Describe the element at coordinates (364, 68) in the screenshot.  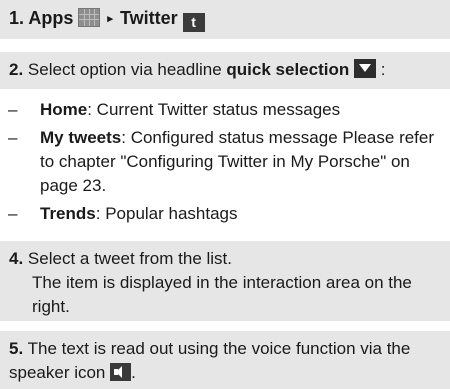
I see `dropdown-arrow-icon` at that location.